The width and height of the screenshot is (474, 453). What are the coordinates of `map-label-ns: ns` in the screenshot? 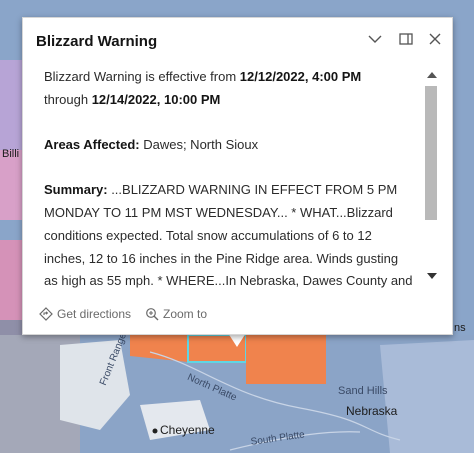 It's located at (460, 328).